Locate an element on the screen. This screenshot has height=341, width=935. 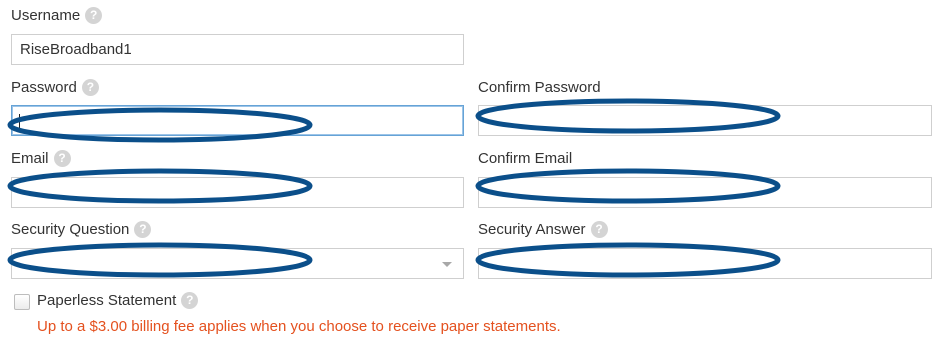
text-caret is located at coordinates (19, 121).